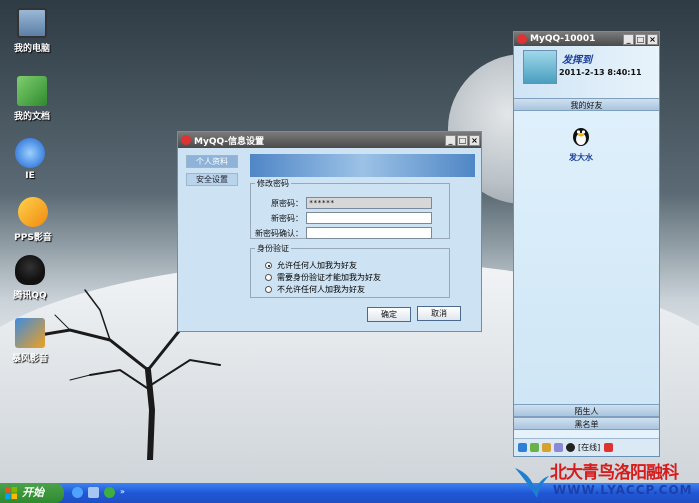 The width and height of the screenshot is (699, 503). I want to click on desktop-icon-pps: PPS影音, so click(33, 220).